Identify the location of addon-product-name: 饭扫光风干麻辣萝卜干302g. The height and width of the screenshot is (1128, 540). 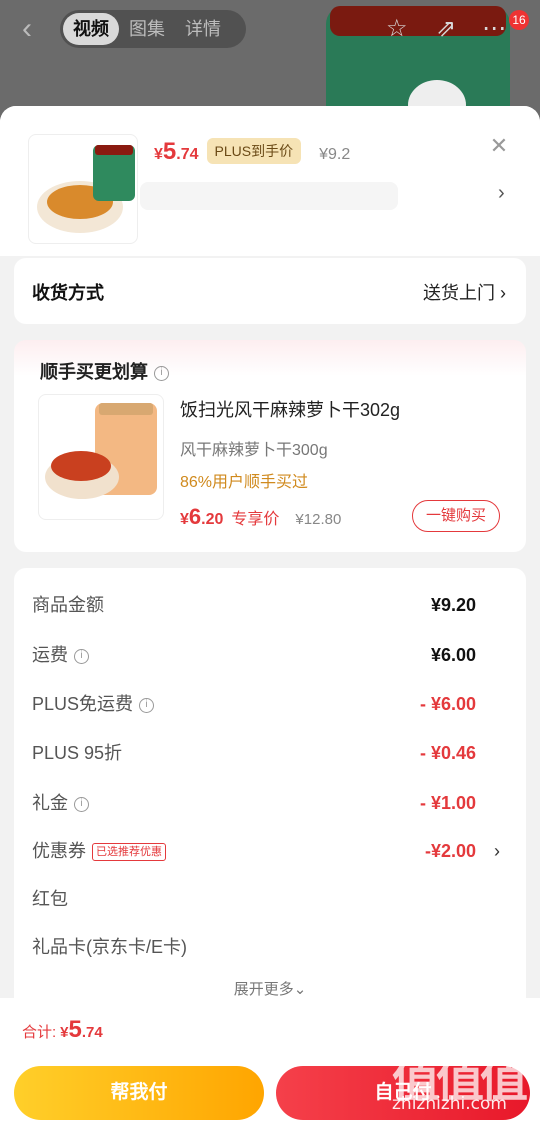
(290, 409).